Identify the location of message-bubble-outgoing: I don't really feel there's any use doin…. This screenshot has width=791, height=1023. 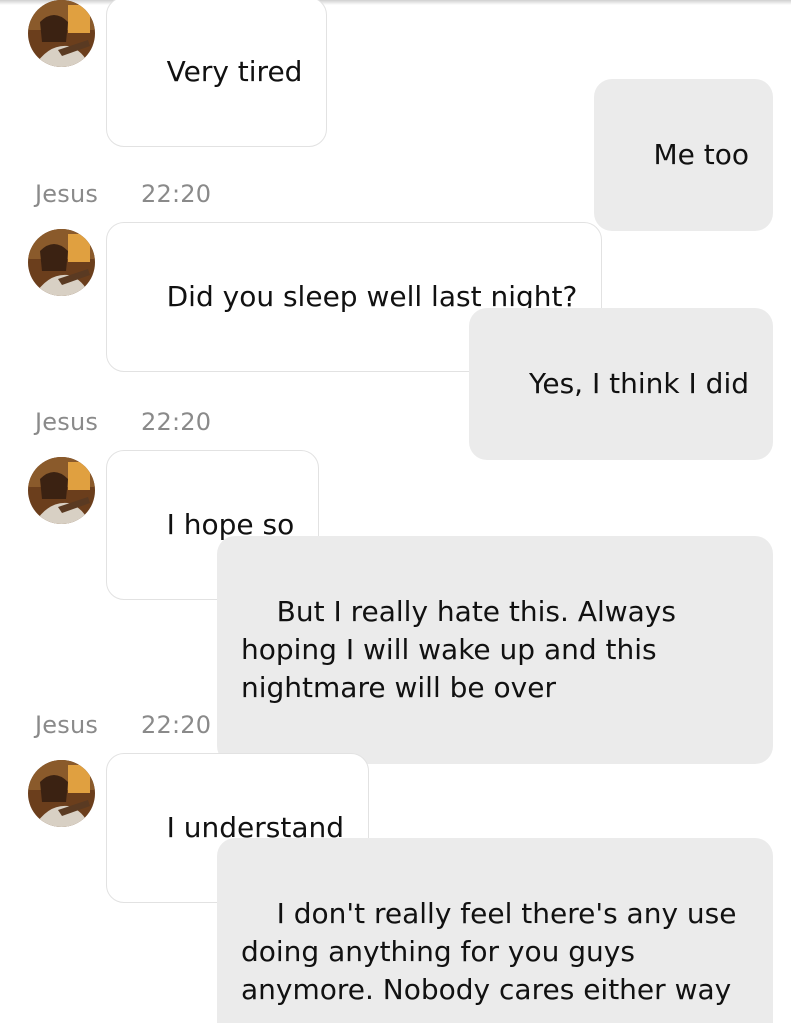
(495, 930).